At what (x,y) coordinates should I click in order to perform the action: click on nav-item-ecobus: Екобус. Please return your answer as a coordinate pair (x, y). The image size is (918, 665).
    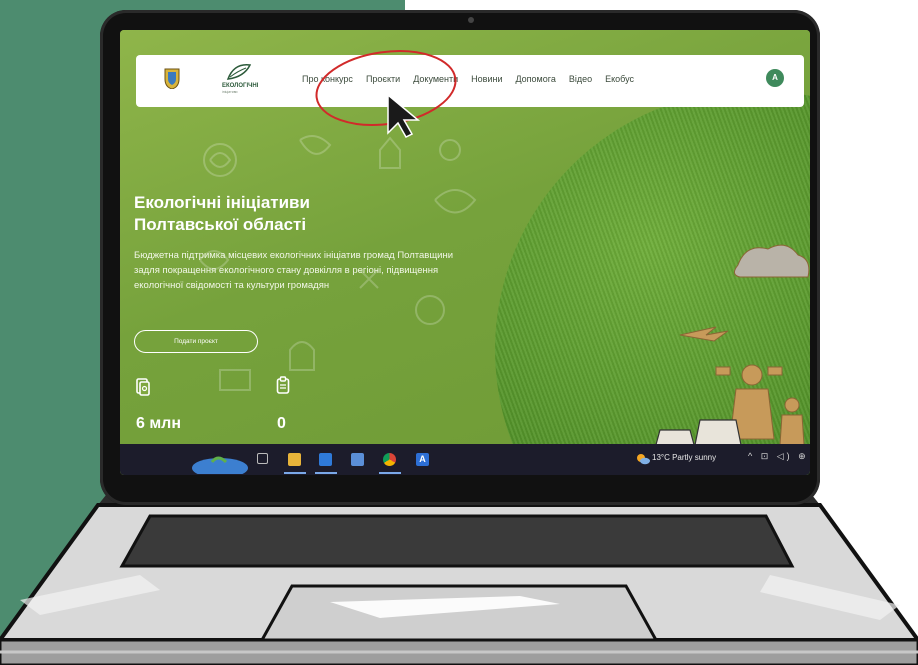
    Looking at the image, I should click on (619, 79).